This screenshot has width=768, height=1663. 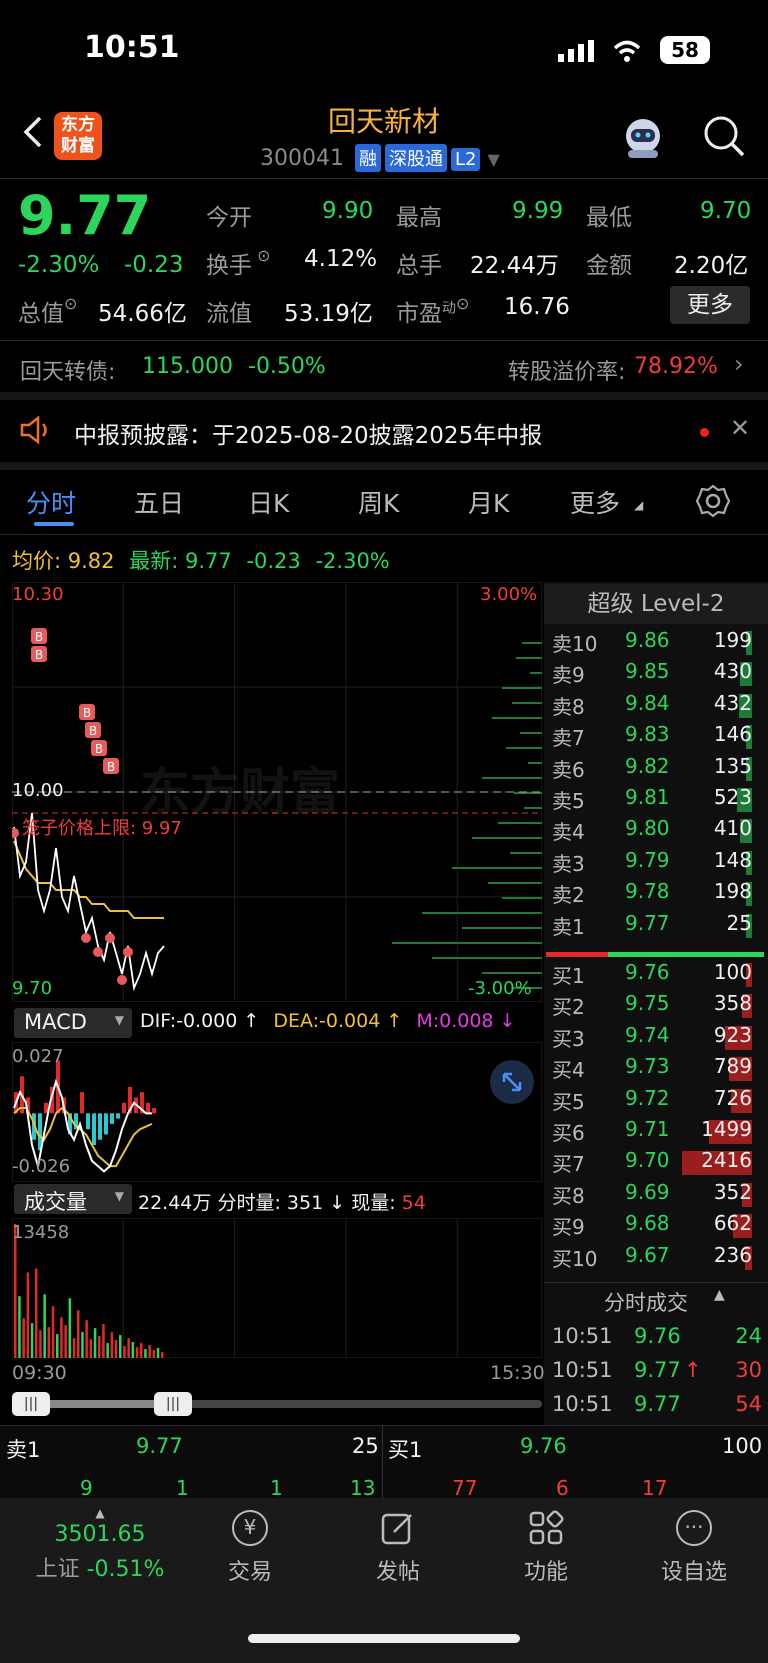 I want to click on level-label: 买5, so click(x=568, y=1101).